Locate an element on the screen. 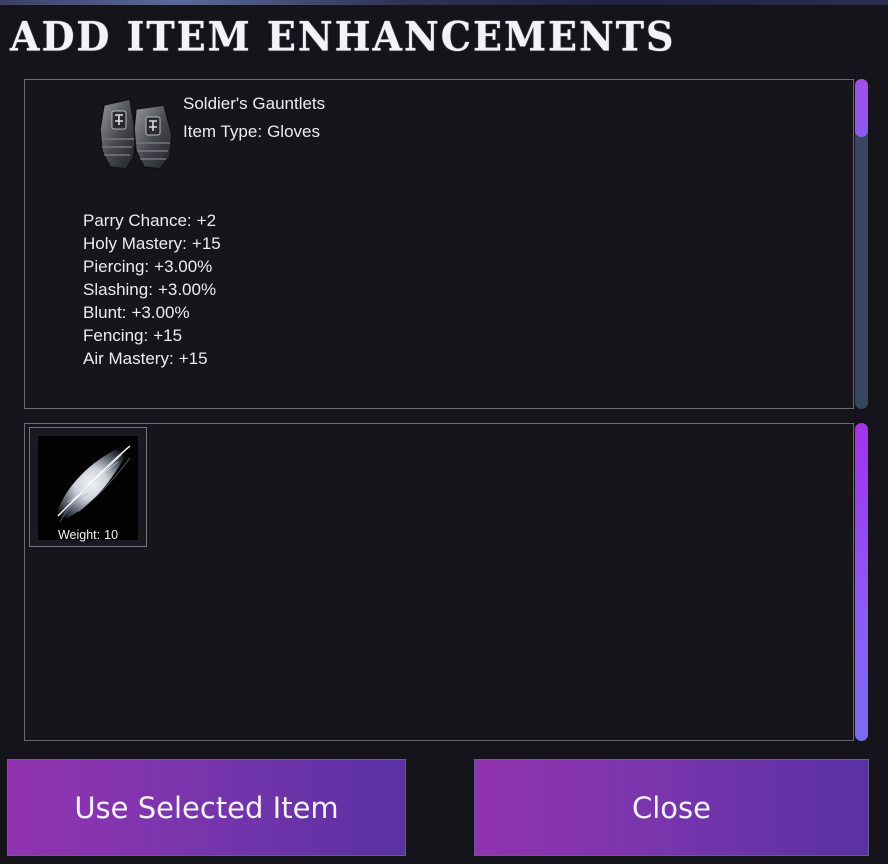 The height and width of the screenshot is (864, 888). stat-row: Air Mastery: +15 is located at coordinates (152, 358).